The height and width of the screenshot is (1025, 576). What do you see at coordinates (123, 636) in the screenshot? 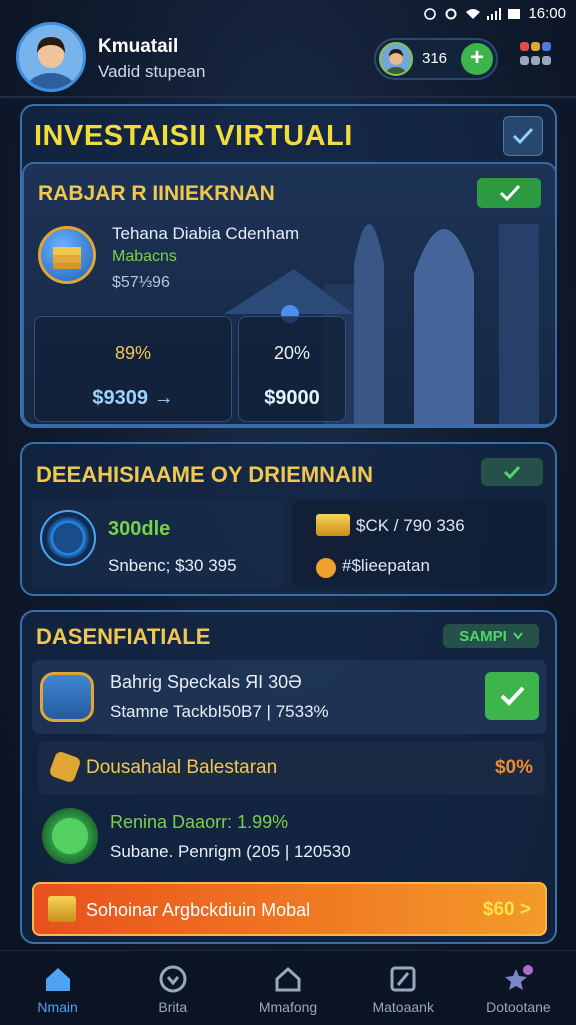
I see `card-title: DASENFIATIALE` at bounding box center [123, 636].